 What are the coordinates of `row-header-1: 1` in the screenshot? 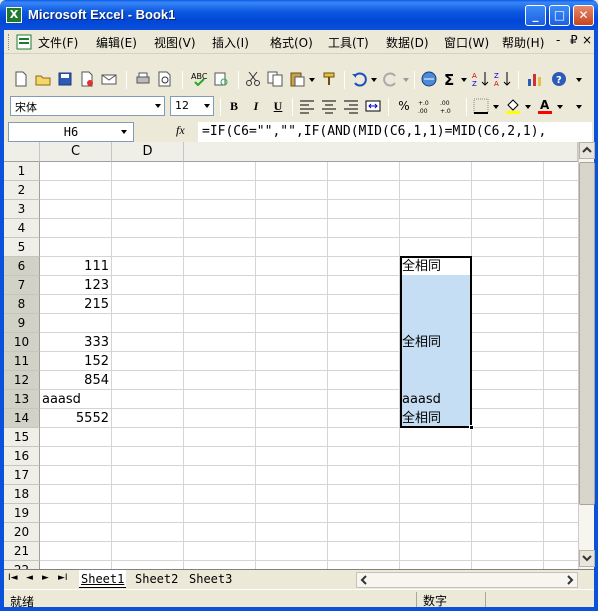 It's located at (22, 171).